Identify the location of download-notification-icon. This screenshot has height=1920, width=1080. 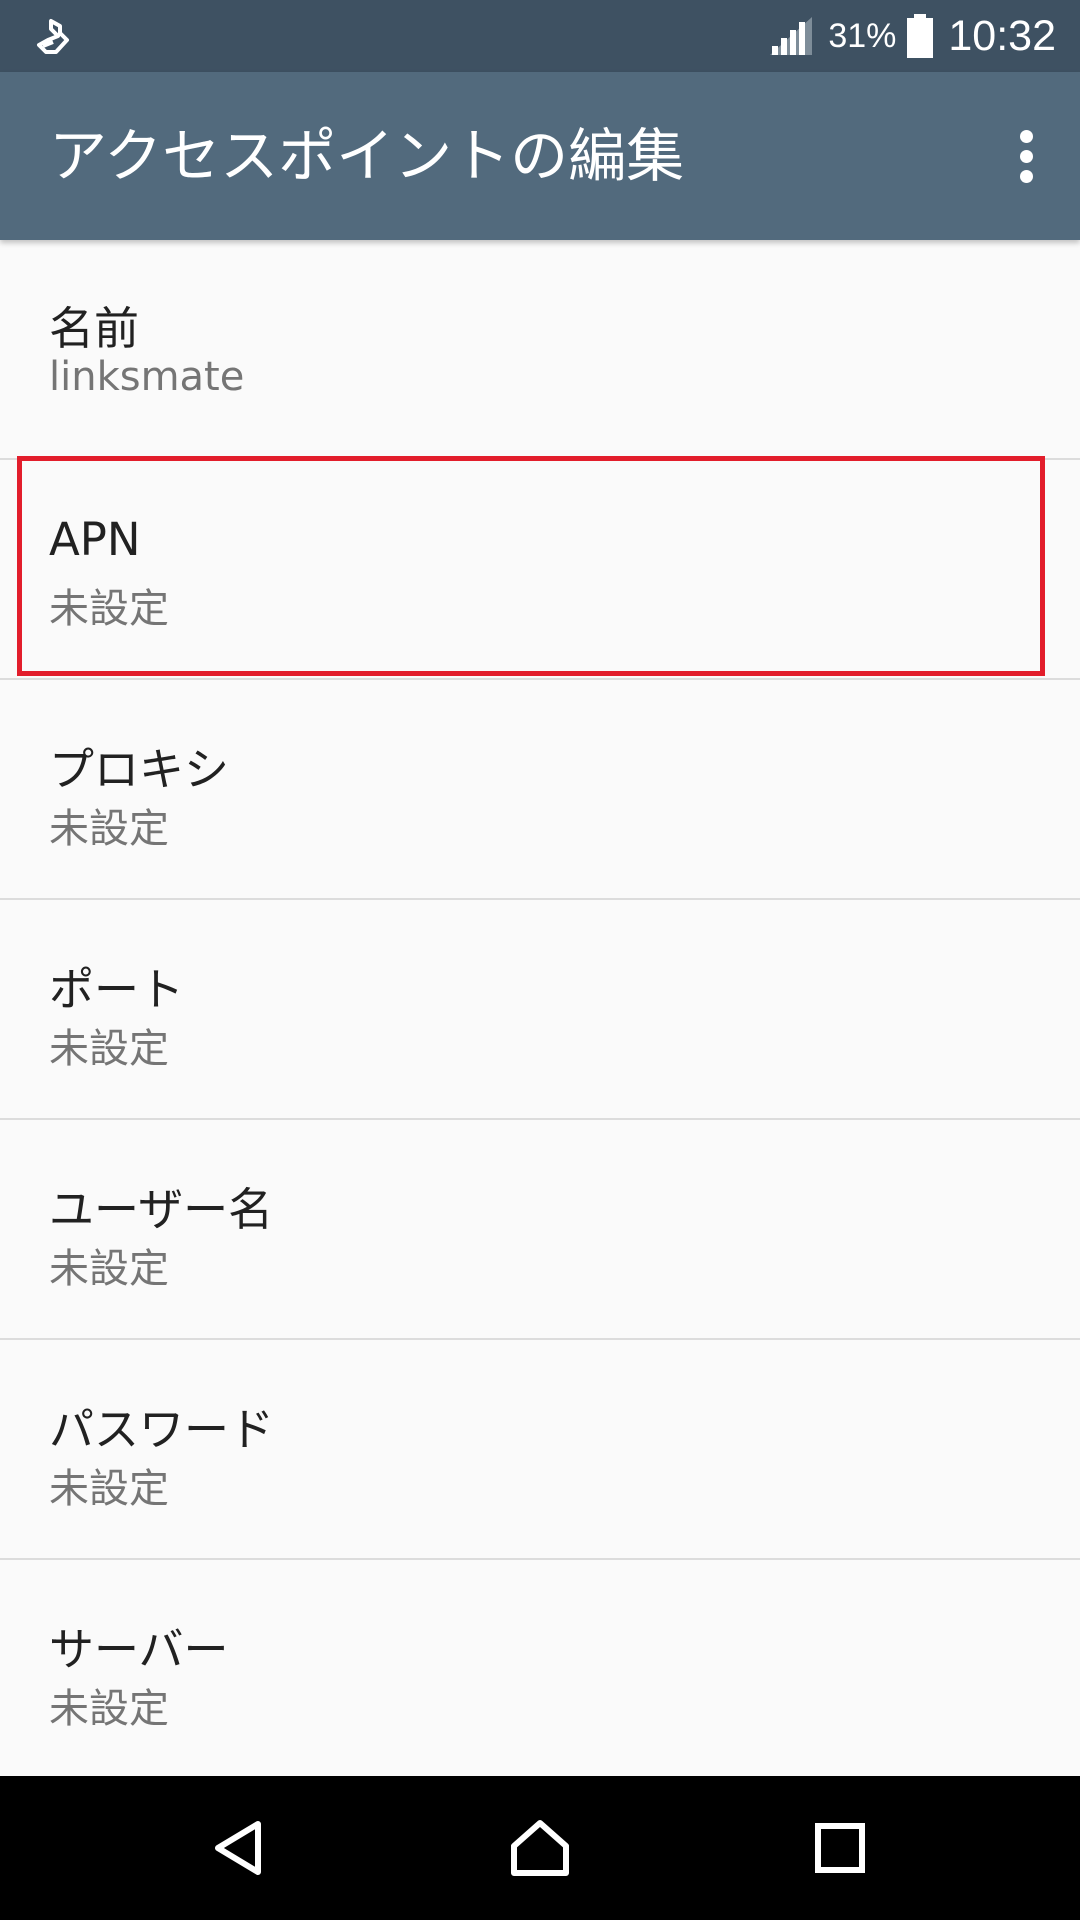
(53, 36).